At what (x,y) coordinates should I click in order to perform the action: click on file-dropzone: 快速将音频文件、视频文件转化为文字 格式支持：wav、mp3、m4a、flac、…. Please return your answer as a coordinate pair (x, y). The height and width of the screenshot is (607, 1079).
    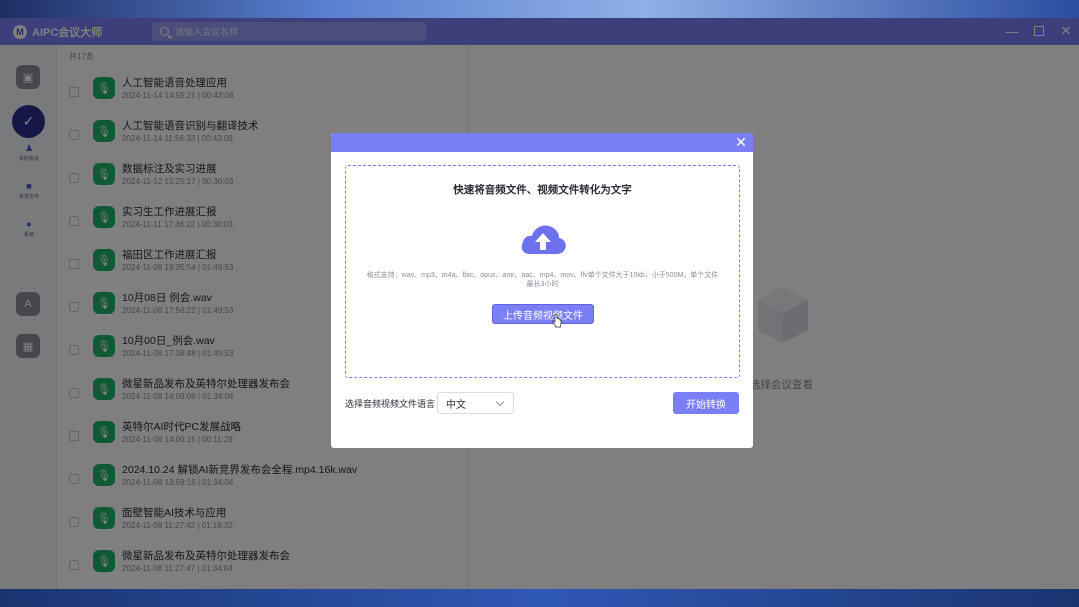
    Looking at the image, I should click on (542, 271).